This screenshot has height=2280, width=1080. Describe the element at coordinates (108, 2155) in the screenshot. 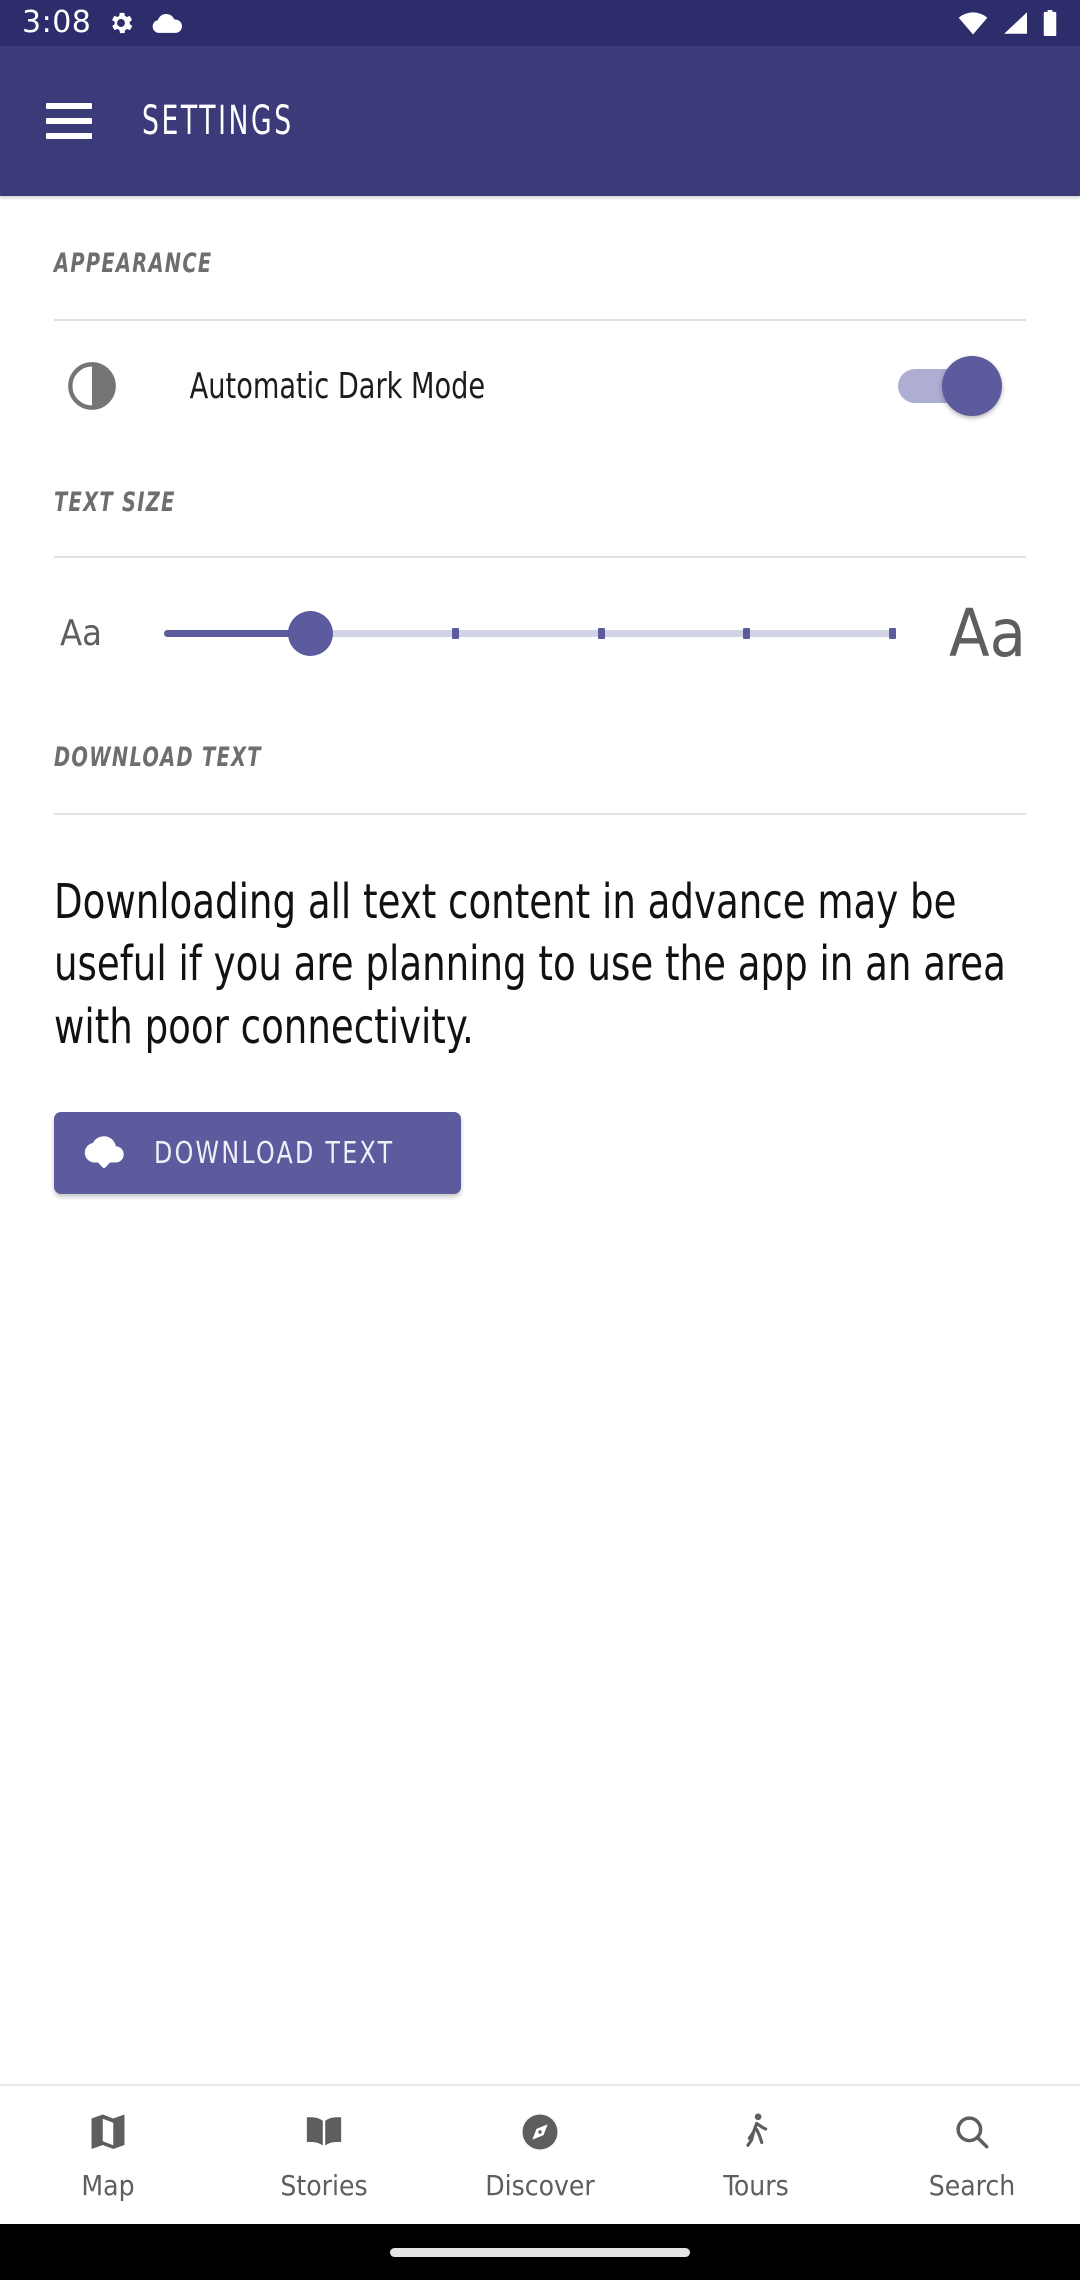

I see `nav-item-map: Map` at that location.